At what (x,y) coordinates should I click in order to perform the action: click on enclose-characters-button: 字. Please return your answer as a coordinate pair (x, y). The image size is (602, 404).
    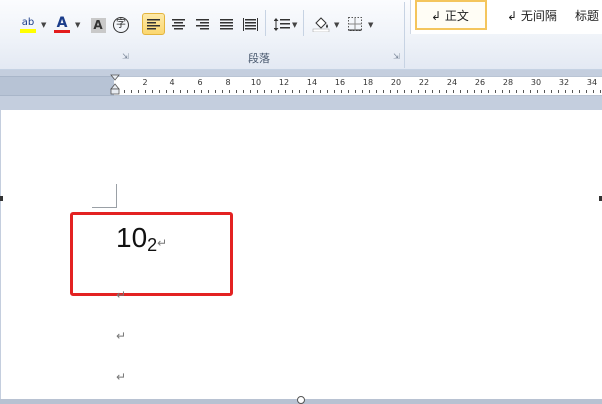
    Looking at the image, I should click on (121, 25).